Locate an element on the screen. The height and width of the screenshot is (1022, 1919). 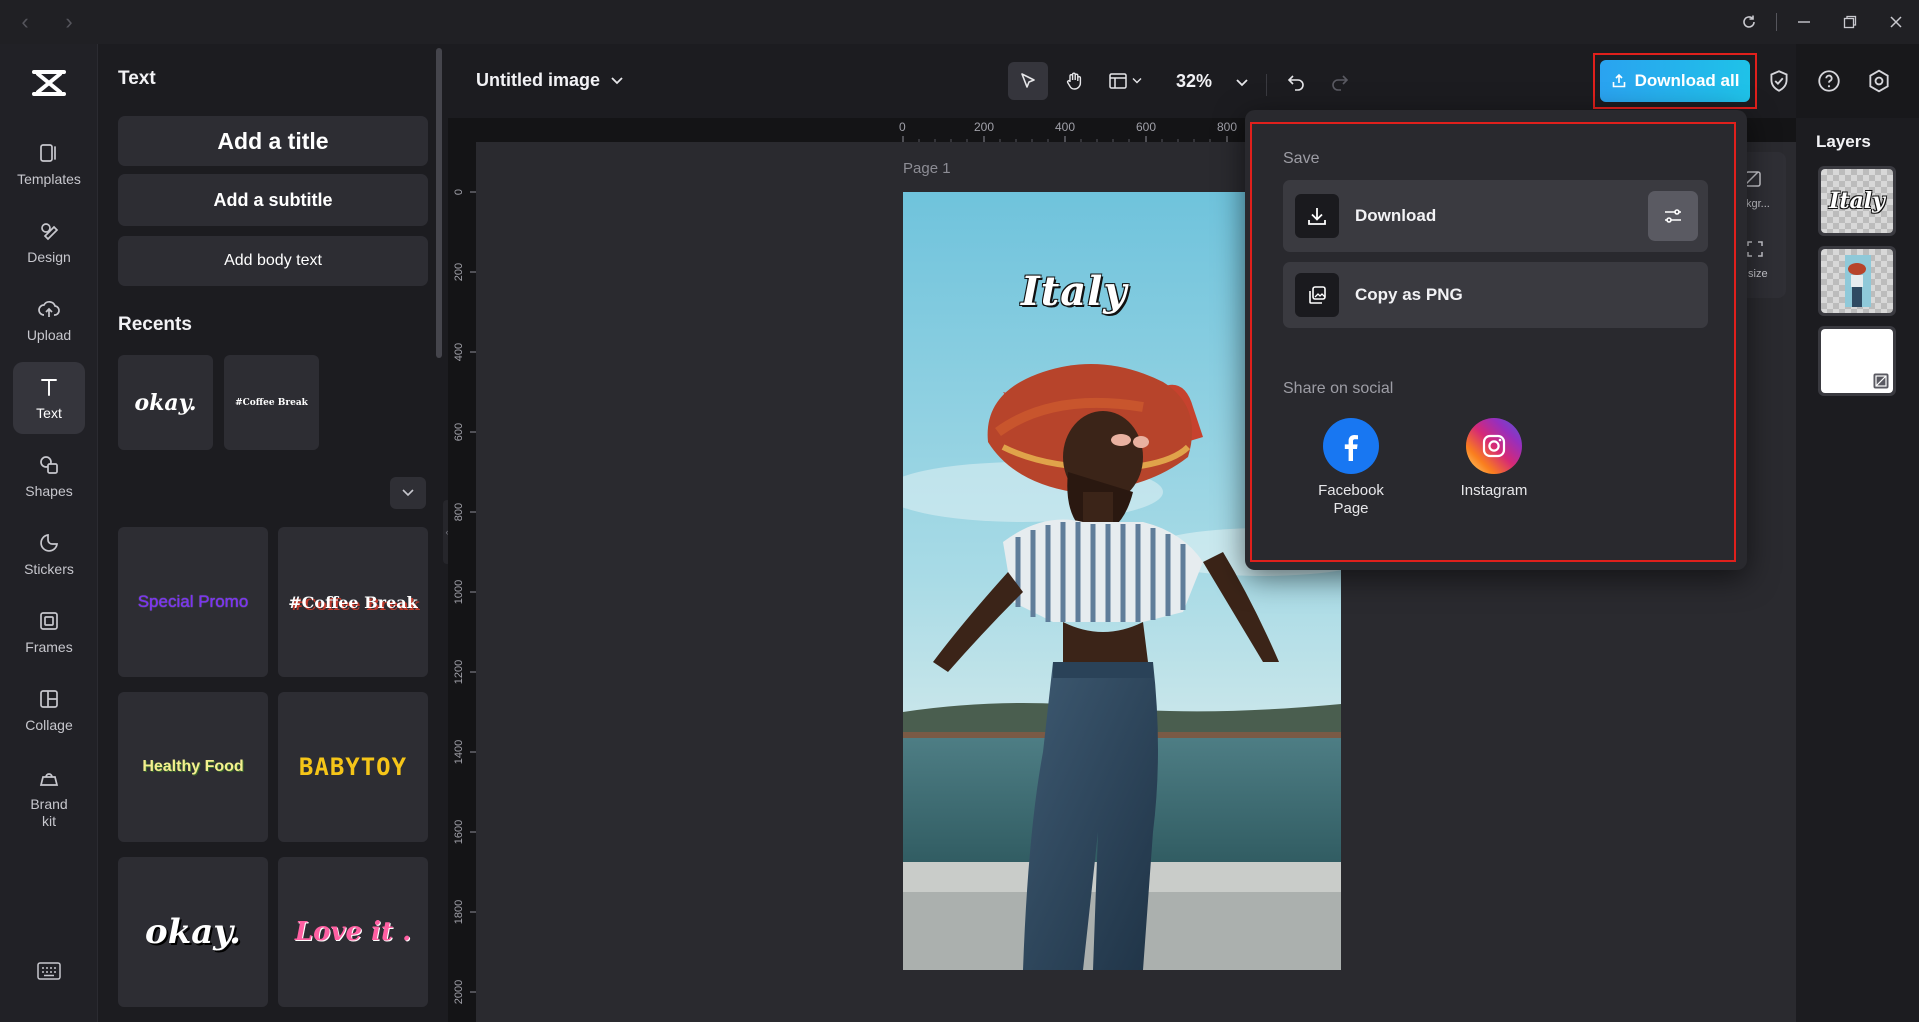
undo-button is located at coordinates (1296, 81).